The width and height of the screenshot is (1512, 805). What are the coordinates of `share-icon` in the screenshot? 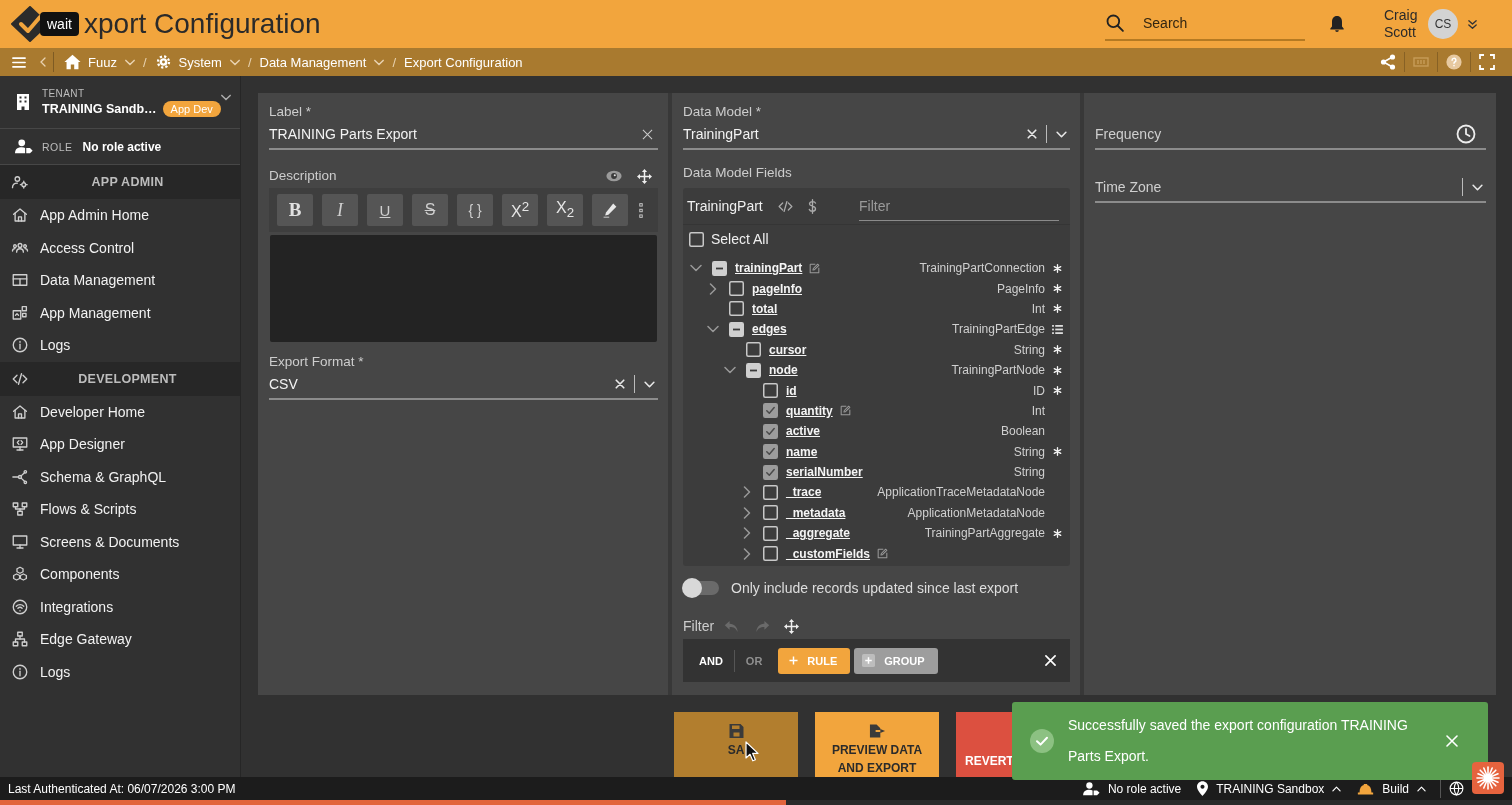 It's located at (1388, 62).